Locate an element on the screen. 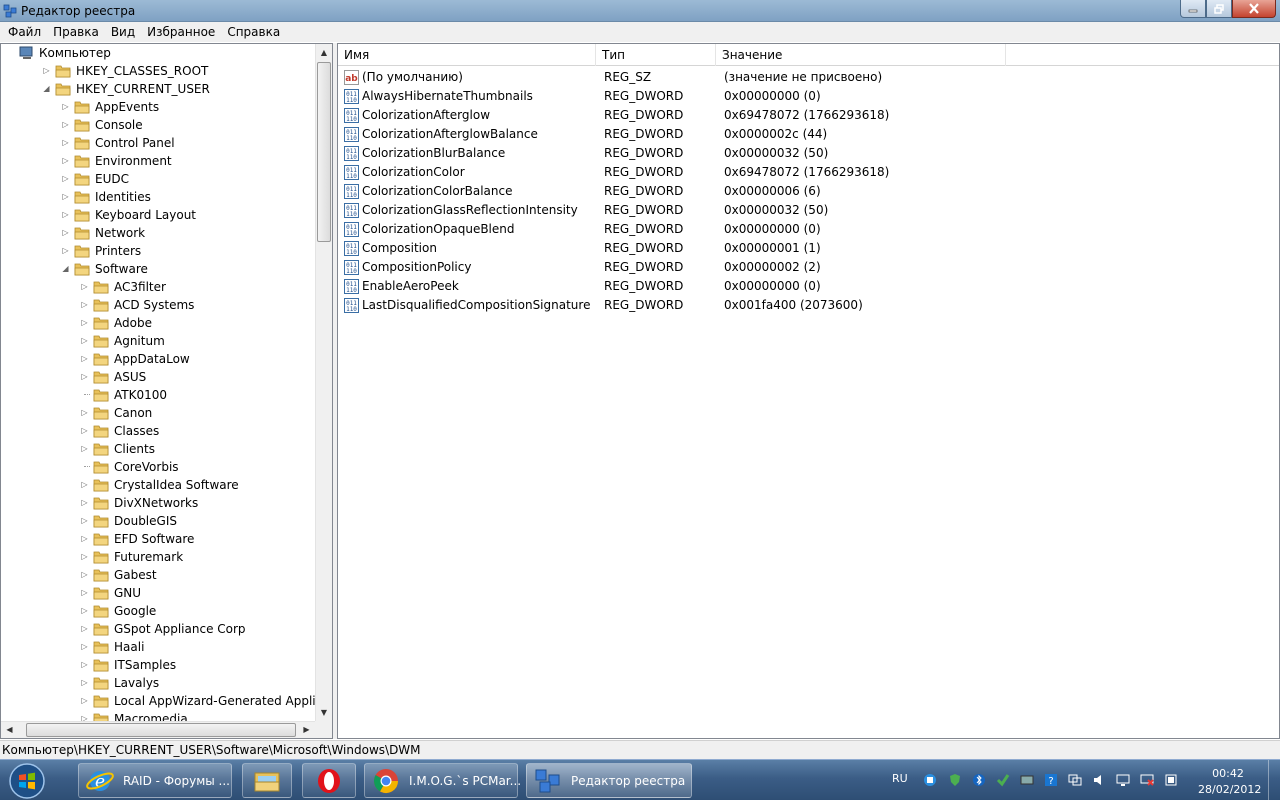 This screenshot has height=800, width=1280. monitor-tray-icon is located at coordinates (1123, 780).